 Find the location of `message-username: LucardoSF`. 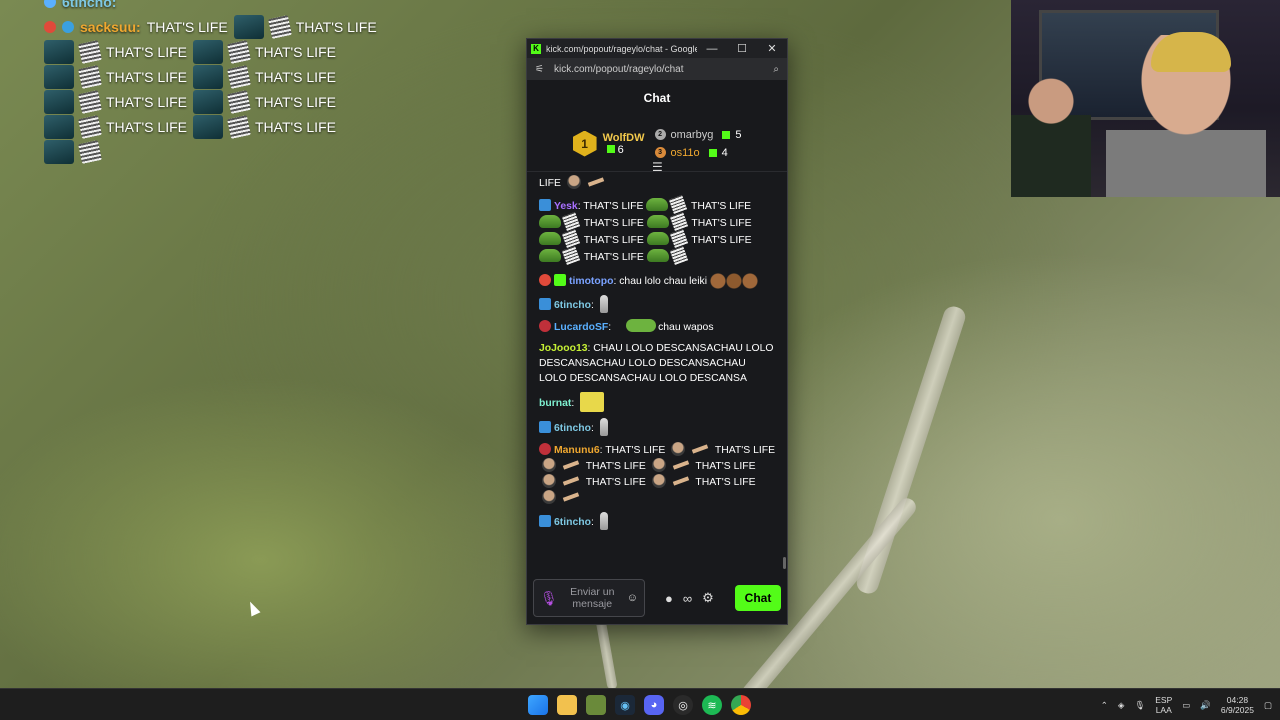

message-username: LucardoSF is located at coordinates (581, 327).